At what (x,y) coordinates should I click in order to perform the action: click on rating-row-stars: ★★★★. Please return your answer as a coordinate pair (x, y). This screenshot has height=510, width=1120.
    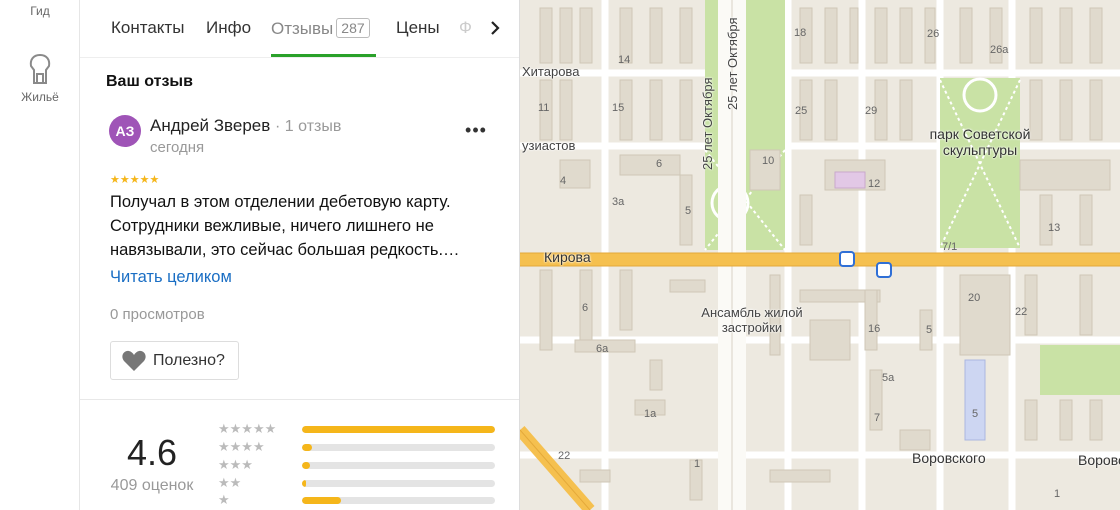
    Looking at the image, I should click on (241, 446).